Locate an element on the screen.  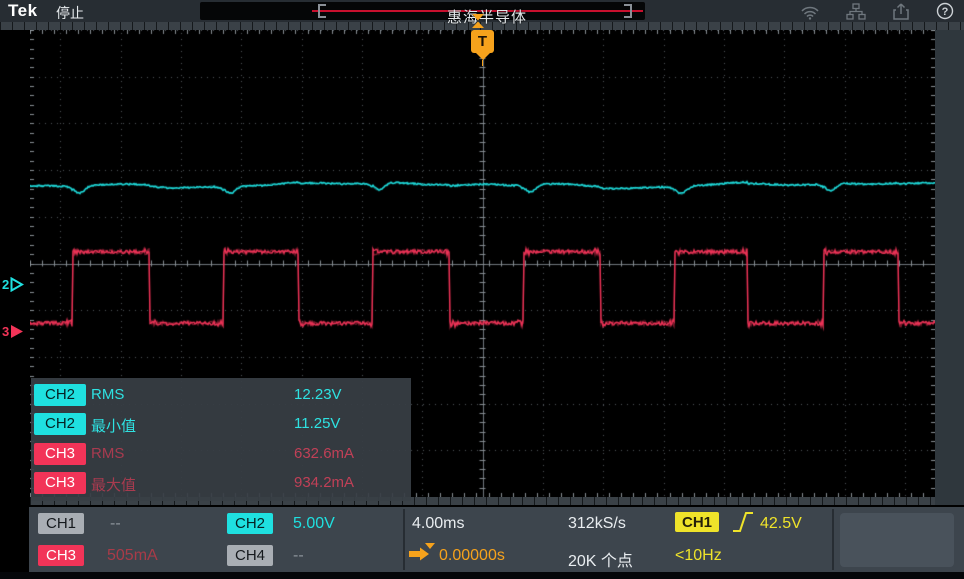
ch1-badge: CH1 is located at coordinates (61, 523).